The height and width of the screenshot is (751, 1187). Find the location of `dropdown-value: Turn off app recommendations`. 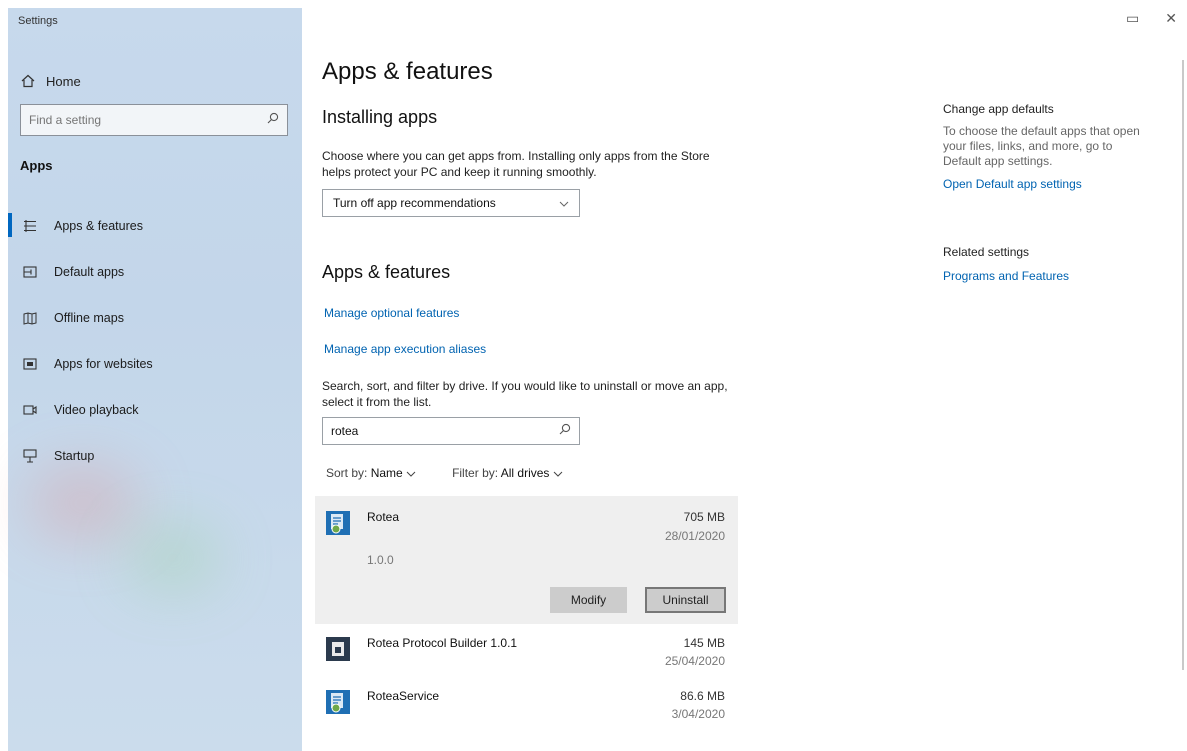

dropdown-value: Turn off app recommendations is located at coordinates (414, 203).